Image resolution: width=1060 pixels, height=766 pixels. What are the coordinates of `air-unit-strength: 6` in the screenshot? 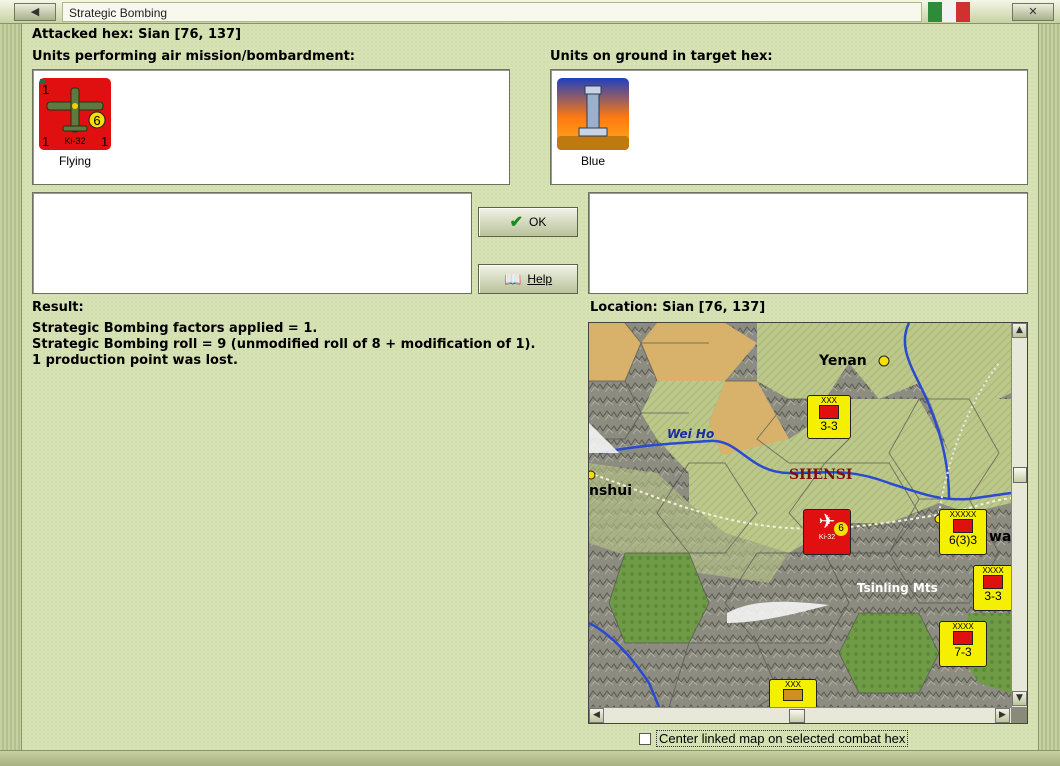 It's located at (96, 120).